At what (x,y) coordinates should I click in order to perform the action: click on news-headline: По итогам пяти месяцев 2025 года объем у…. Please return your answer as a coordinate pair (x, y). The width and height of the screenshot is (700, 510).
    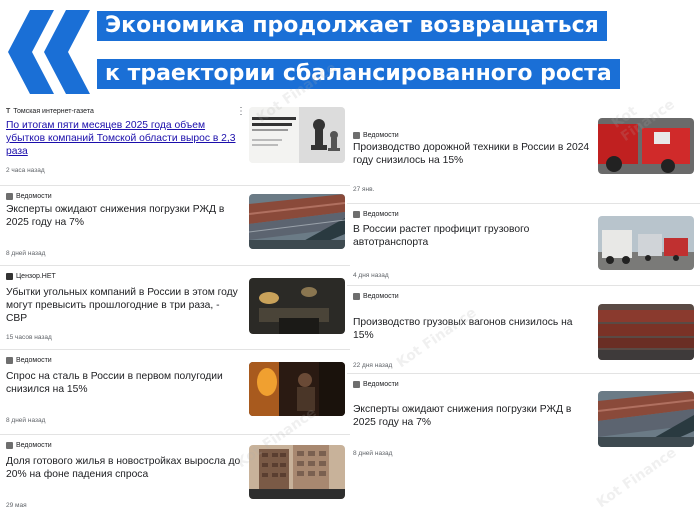
    Looking at the image, I should click on (124, 138).